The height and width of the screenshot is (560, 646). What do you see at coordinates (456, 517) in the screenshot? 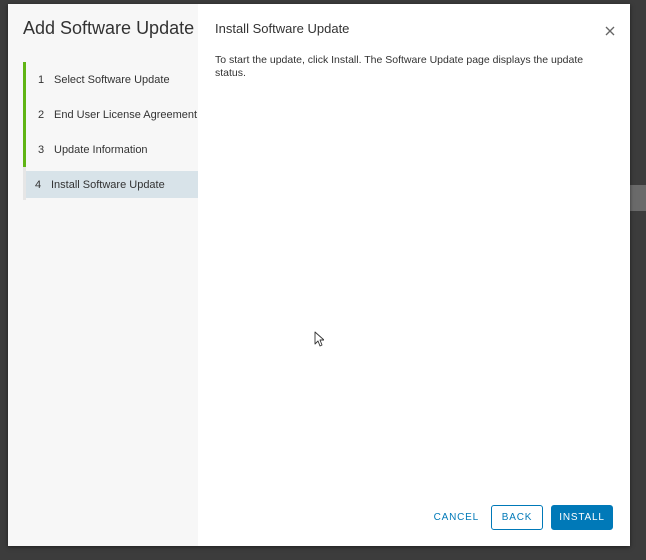
I see `cancel-button: CANCEL` at bounding box center [456, 517].